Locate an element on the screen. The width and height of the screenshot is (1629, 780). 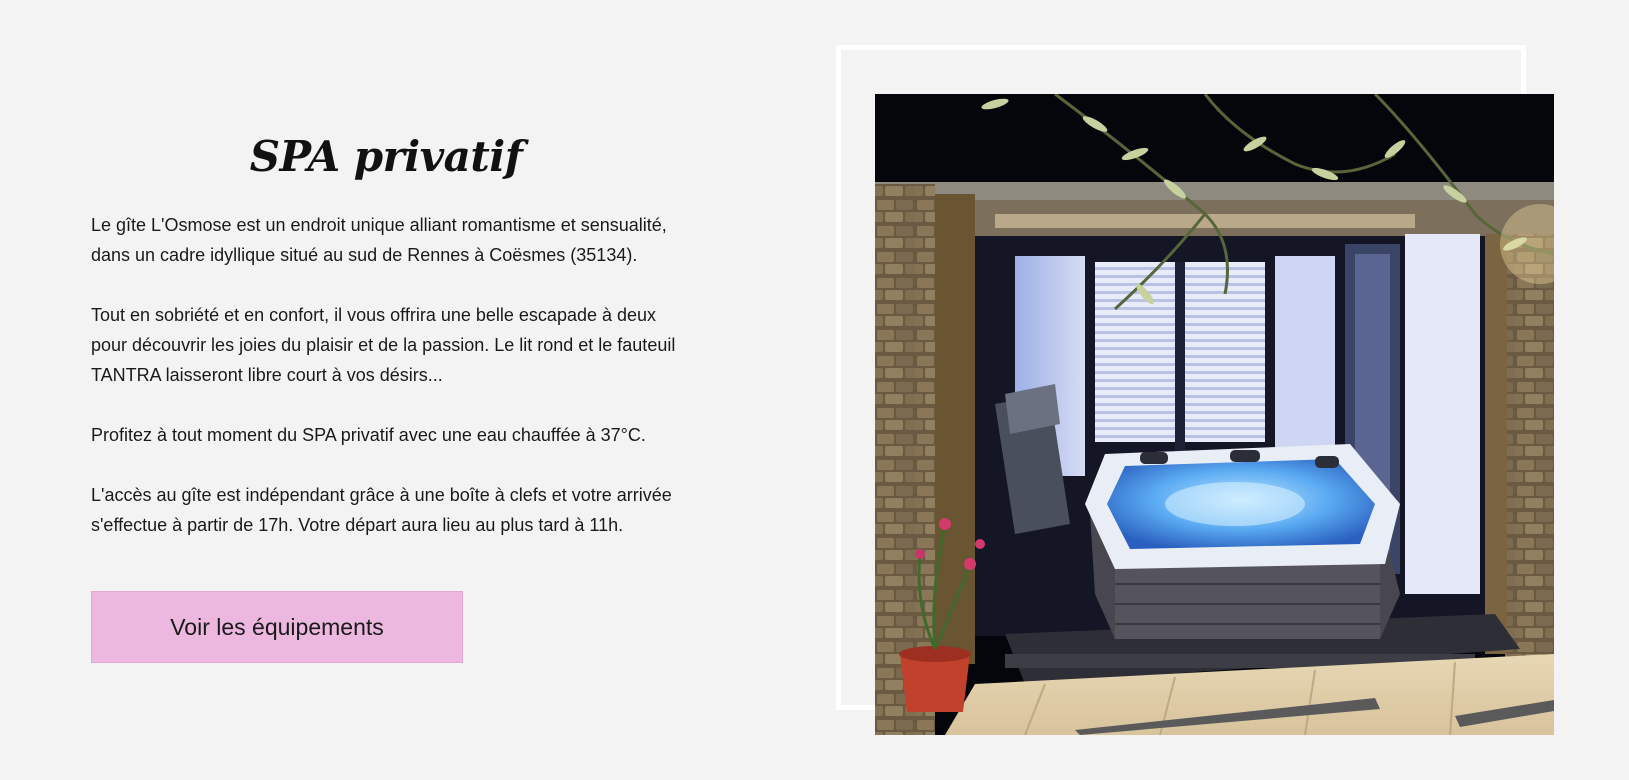
section-title: SPA privatif is located at coordinates (386, 156).